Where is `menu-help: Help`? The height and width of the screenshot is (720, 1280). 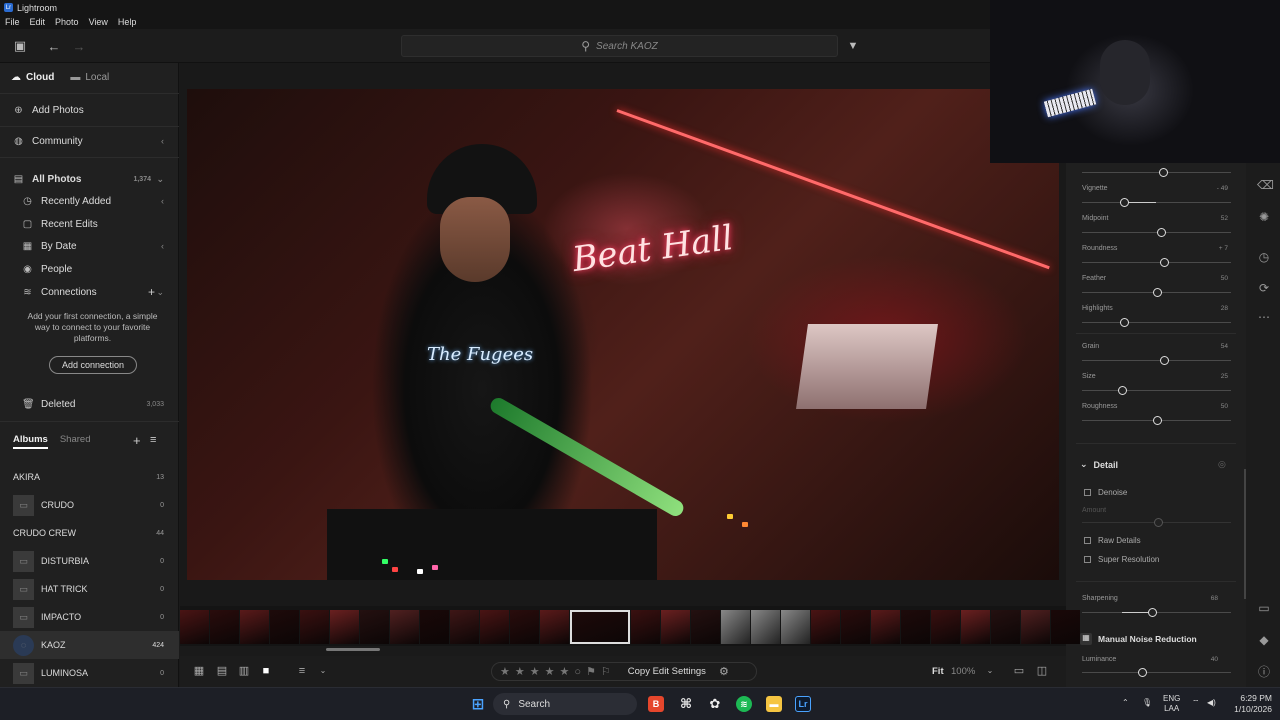 menu-help: Help is located at coordinates (127, 22).